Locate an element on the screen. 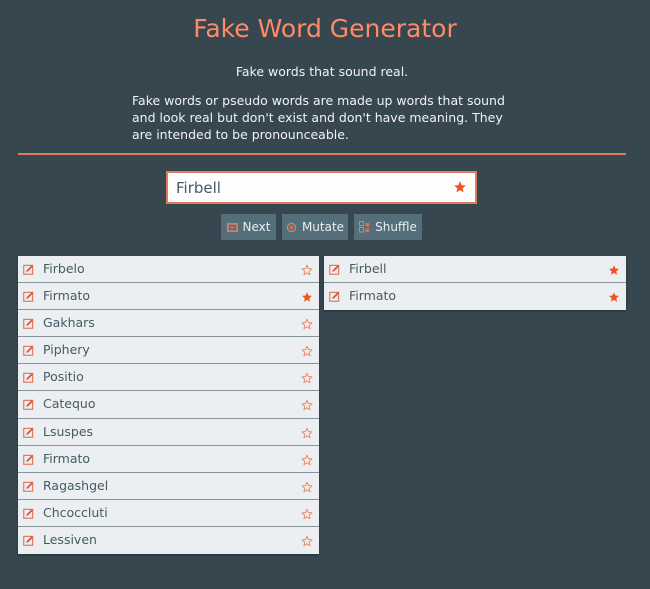 Image resolution: width=650 pixels, height=589 pixels. word-text: Lessiven is located at coordinates (70, 539).